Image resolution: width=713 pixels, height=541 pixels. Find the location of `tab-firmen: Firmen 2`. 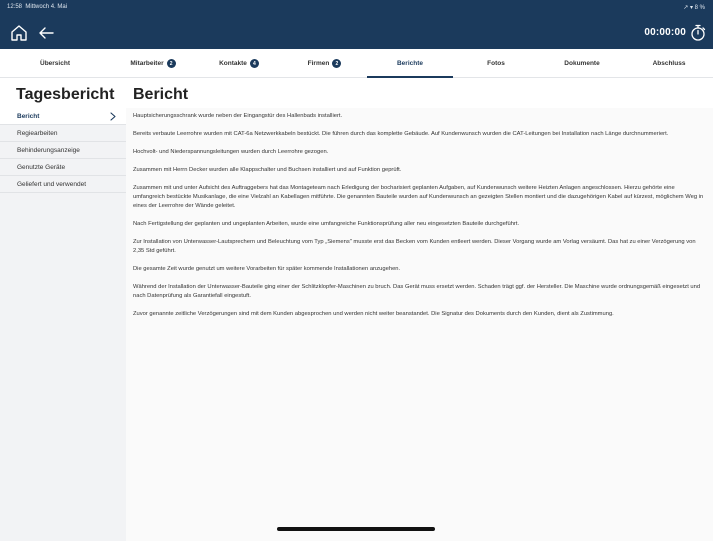

tab-firmen: Firmen 2 is located at coordinates (324, 63).